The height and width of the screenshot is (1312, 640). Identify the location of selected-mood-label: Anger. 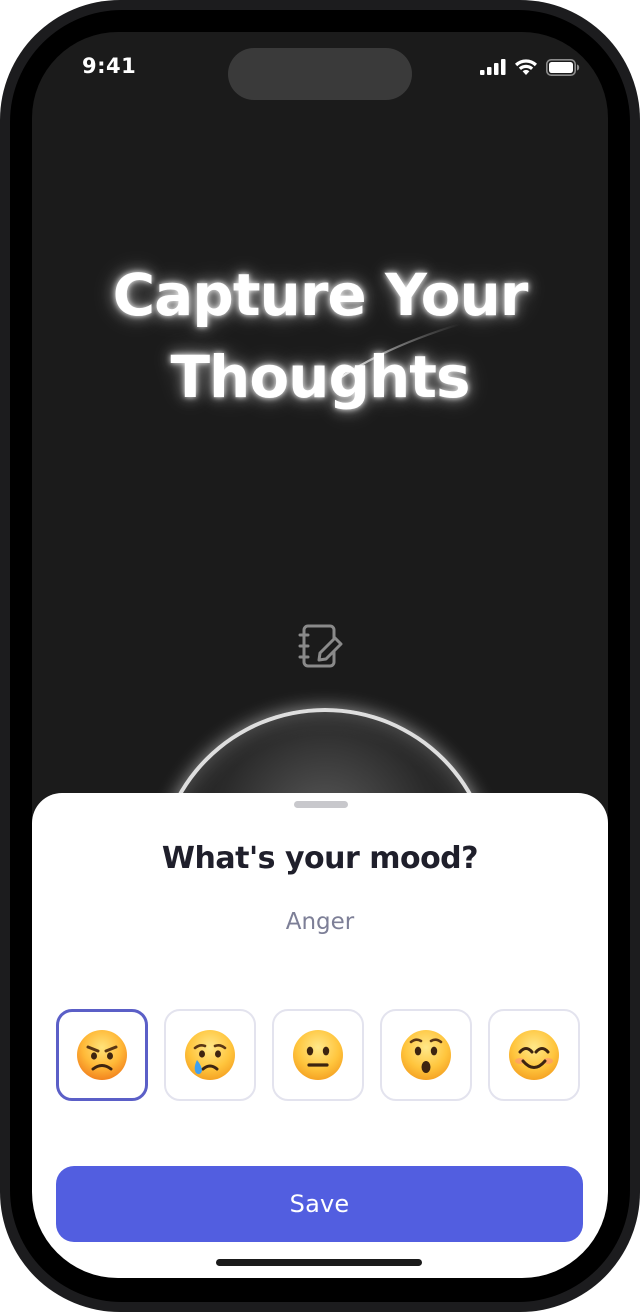
(320, 922).